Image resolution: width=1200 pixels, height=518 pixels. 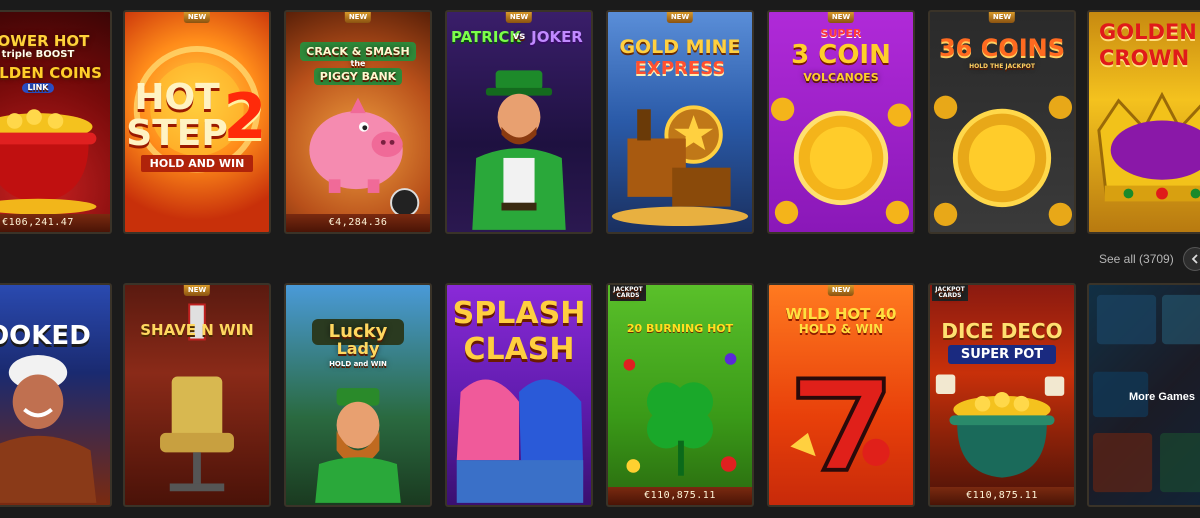 I want to click on clover-icon, so click(x=680, y=414).